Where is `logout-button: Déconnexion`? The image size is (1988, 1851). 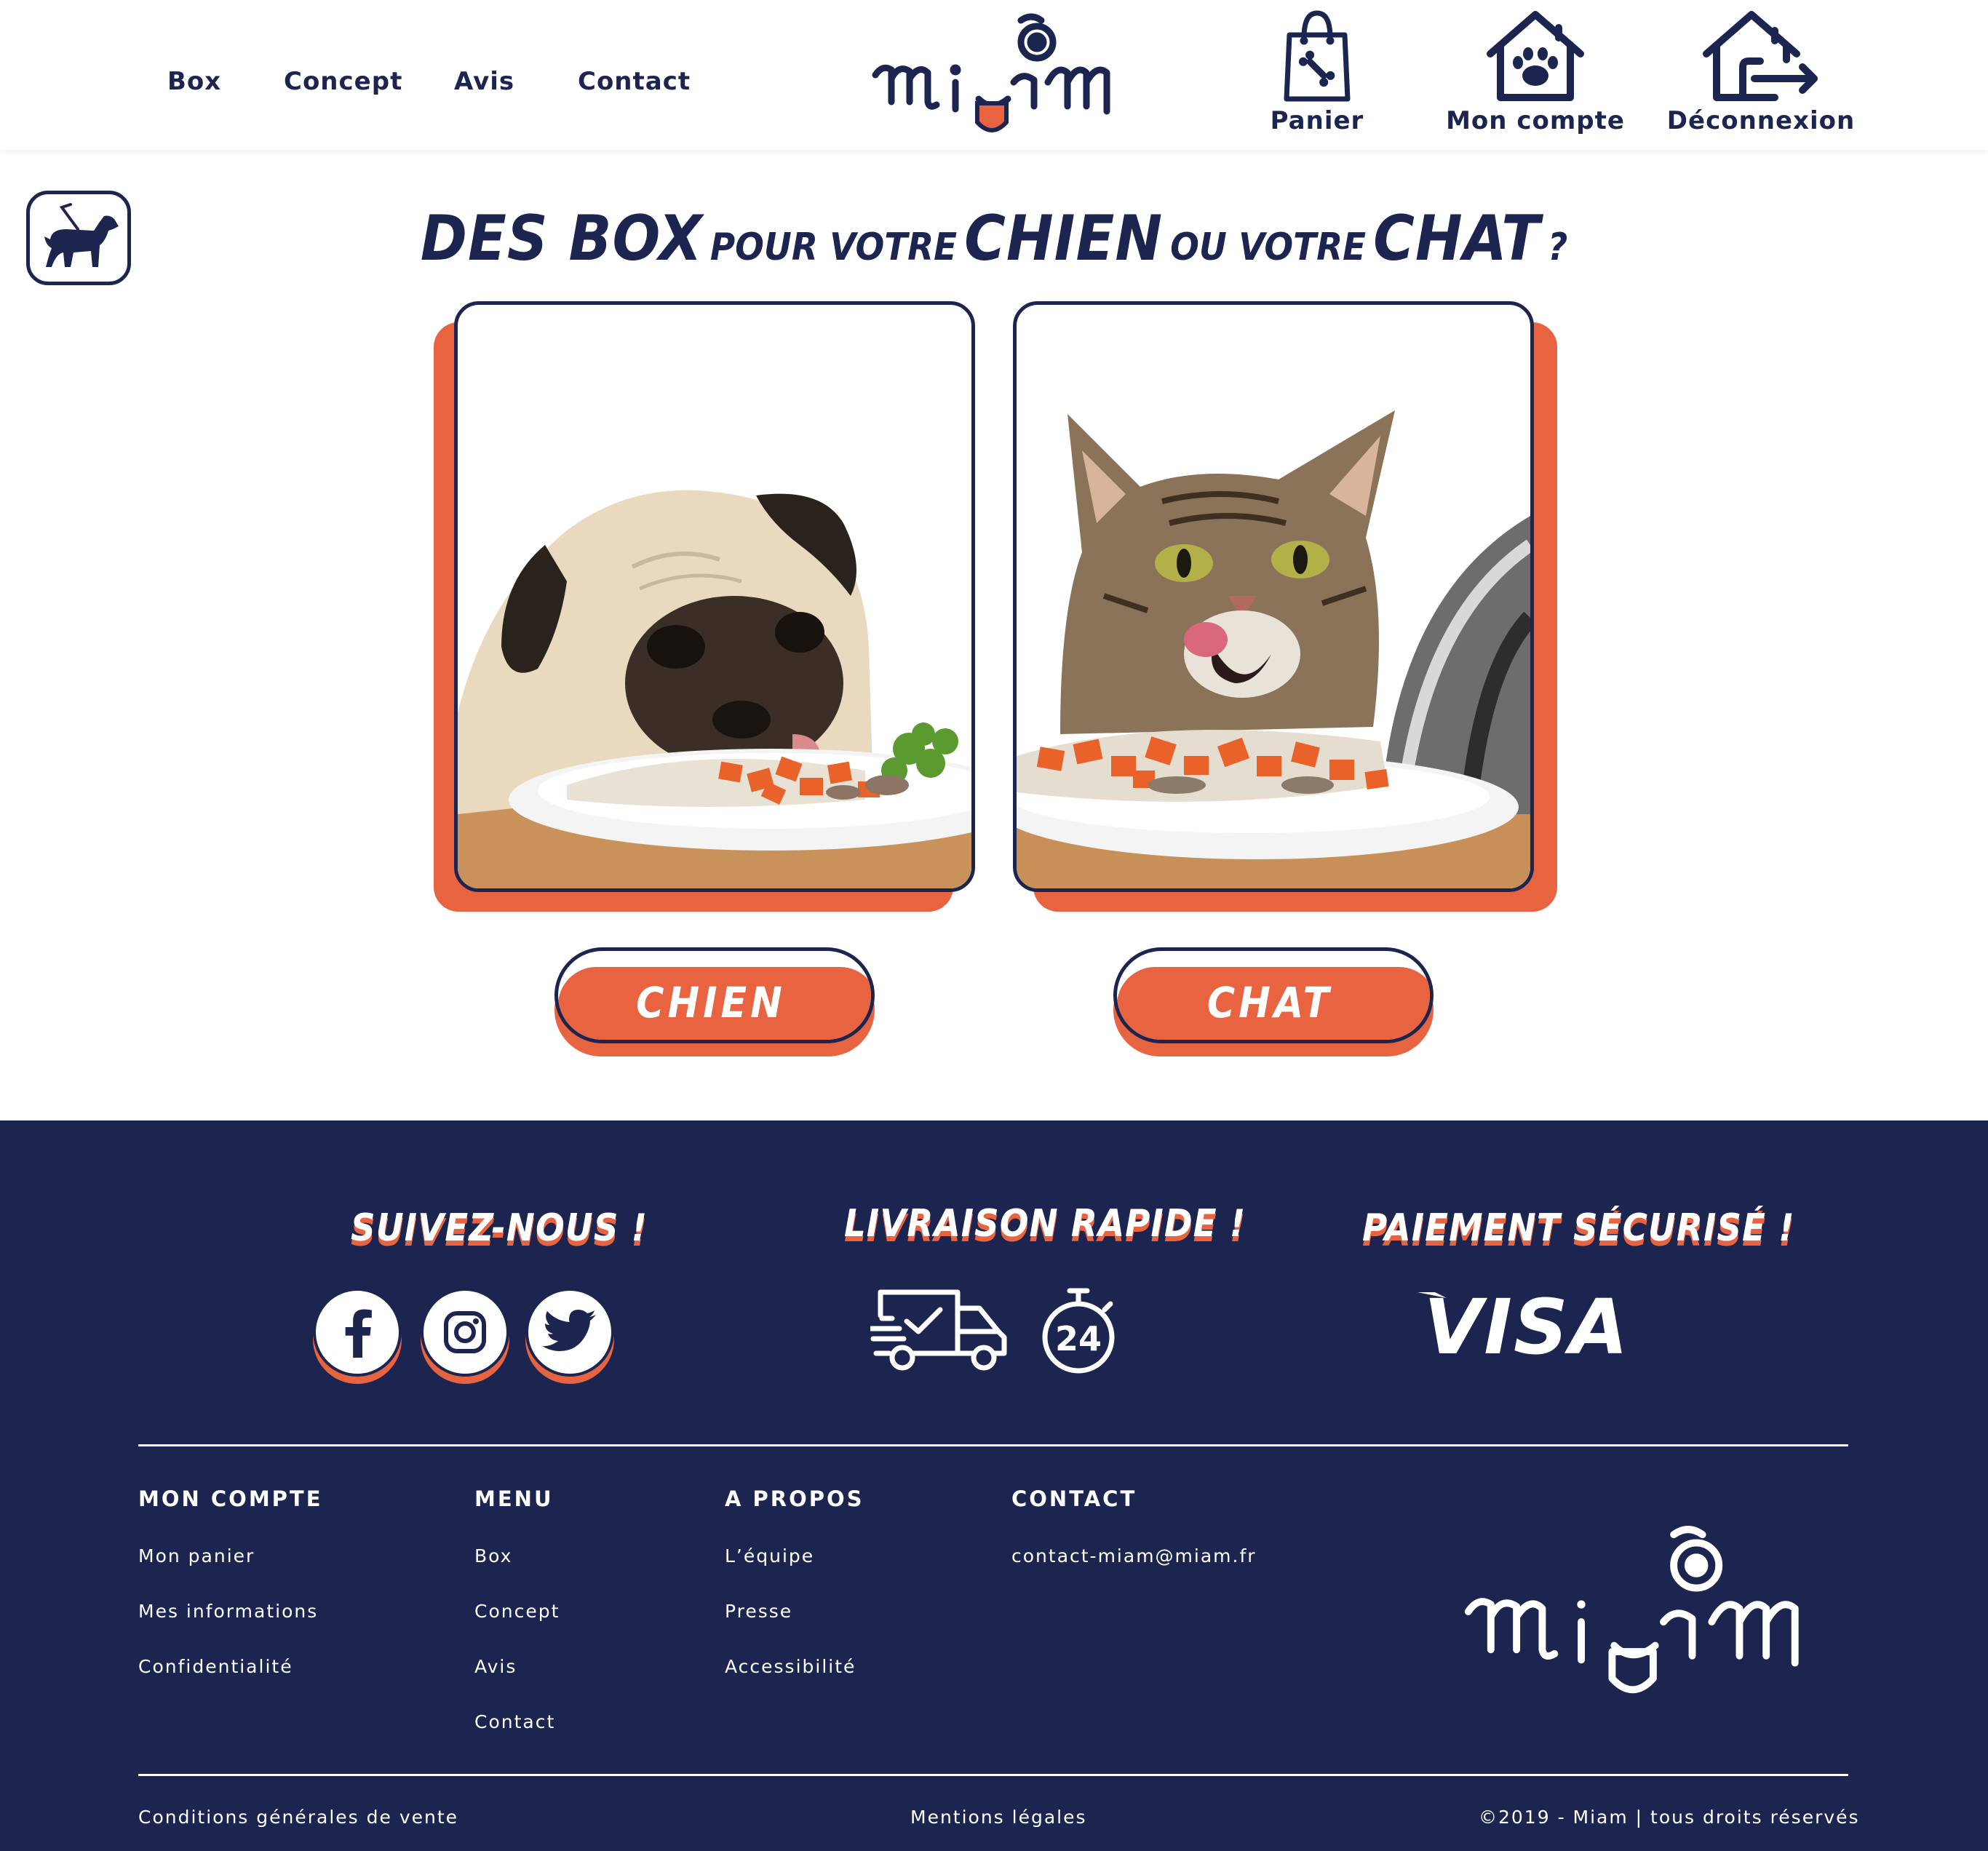 logout-button: Déconnexion is located at coordinates (1761, 72).